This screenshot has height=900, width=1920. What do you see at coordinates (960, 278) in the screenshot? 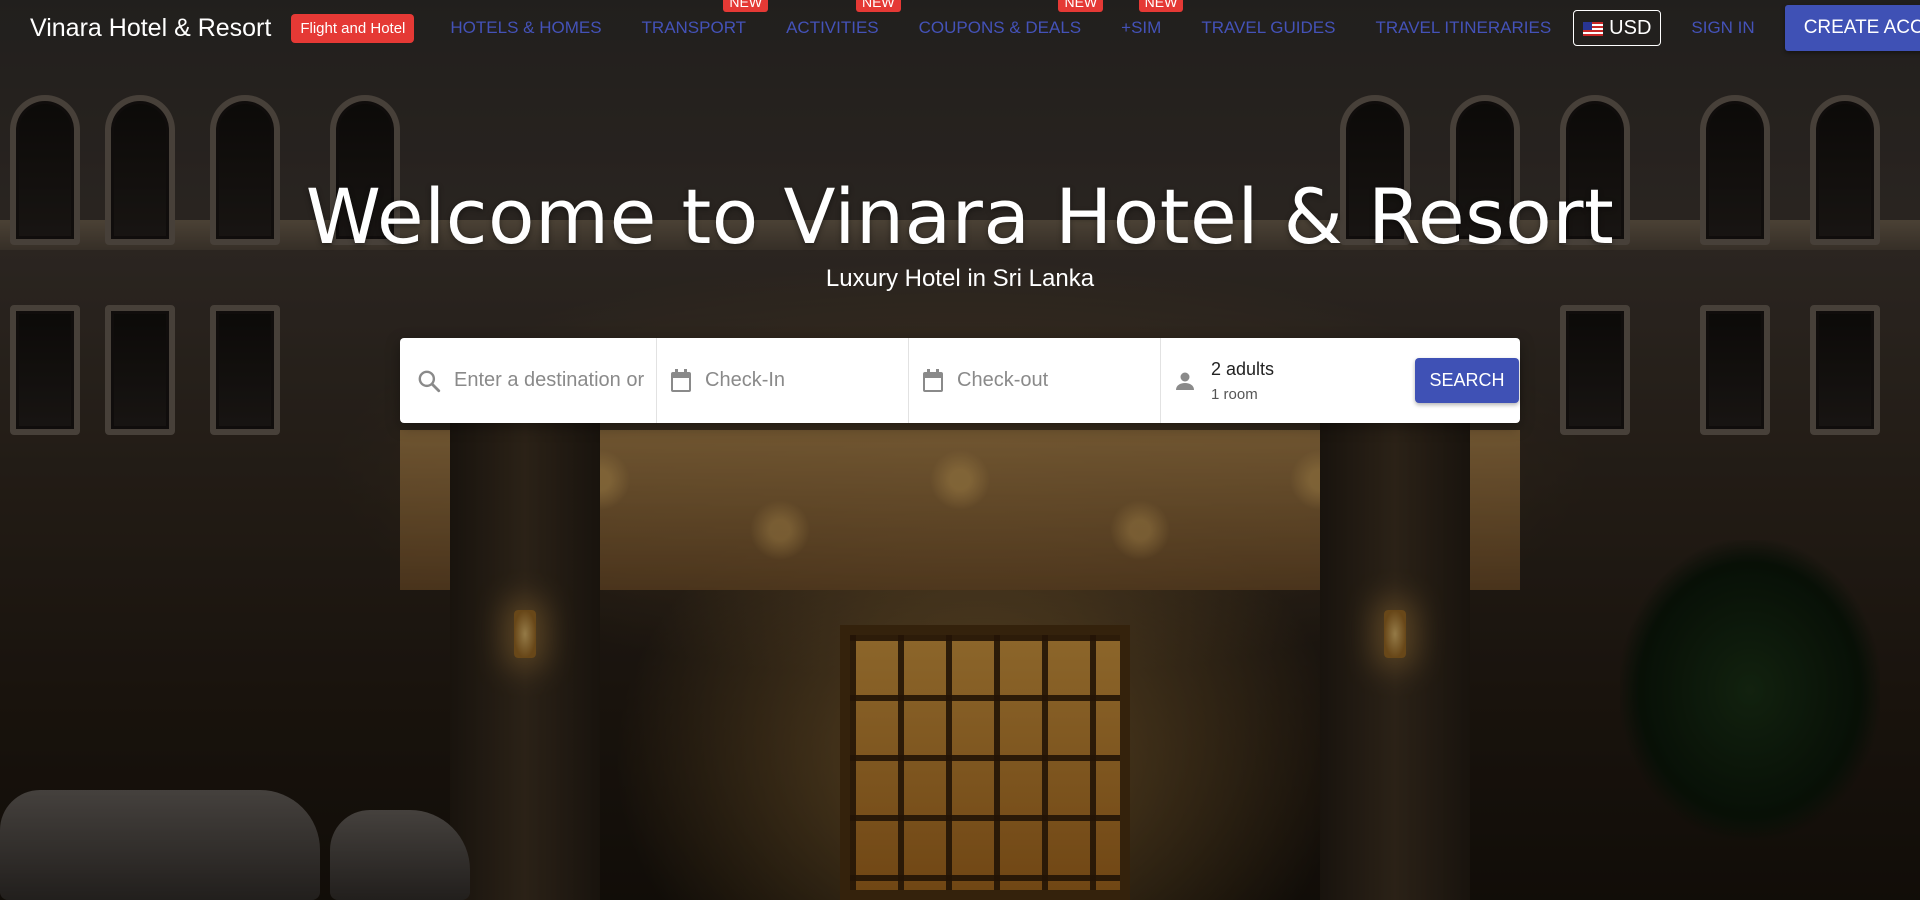
I see `hero-subtitle: Luxury Hotel in Sri Lanka` at bounding box center [960, 278].